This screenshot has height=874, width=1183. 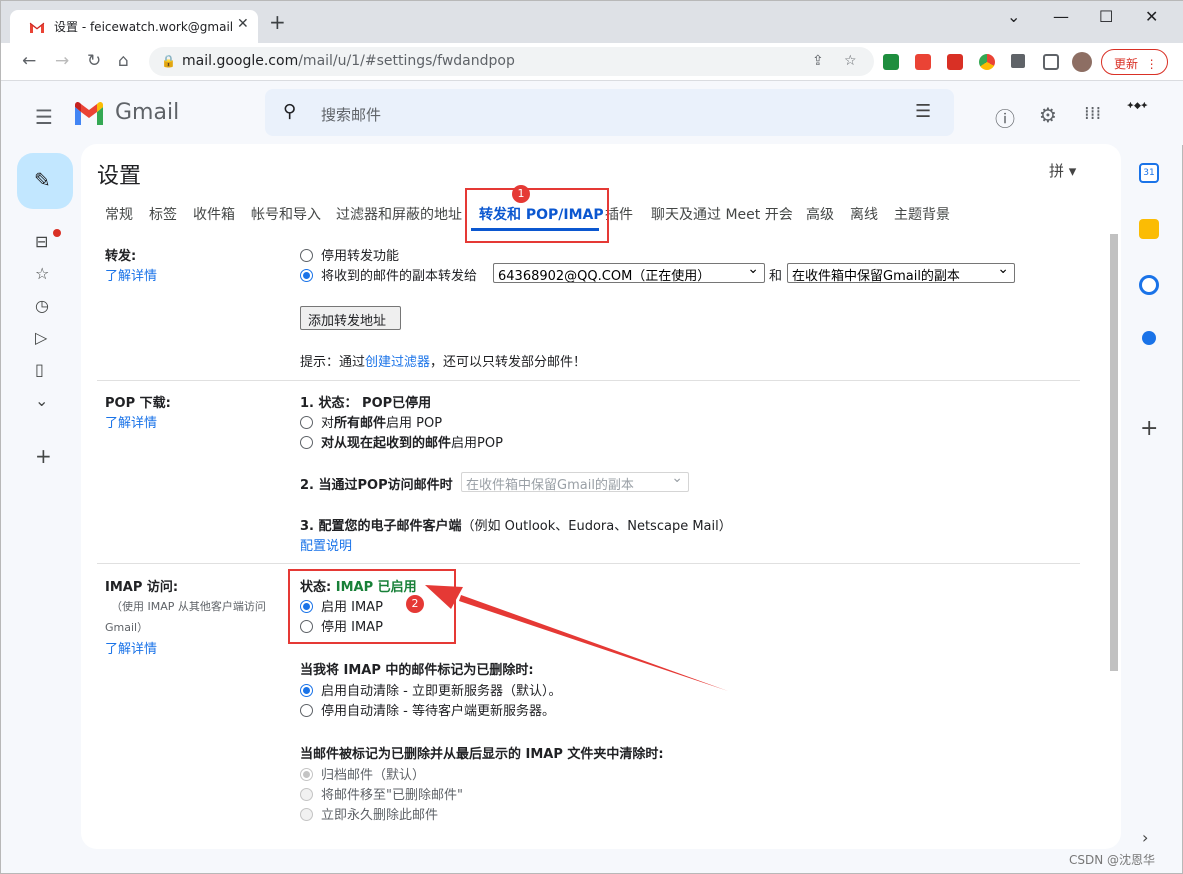 What do you see at coordinates (147, 112) in the screenshot?
I see `gmail-brand: Gmail` at bounding box center [147, 112].